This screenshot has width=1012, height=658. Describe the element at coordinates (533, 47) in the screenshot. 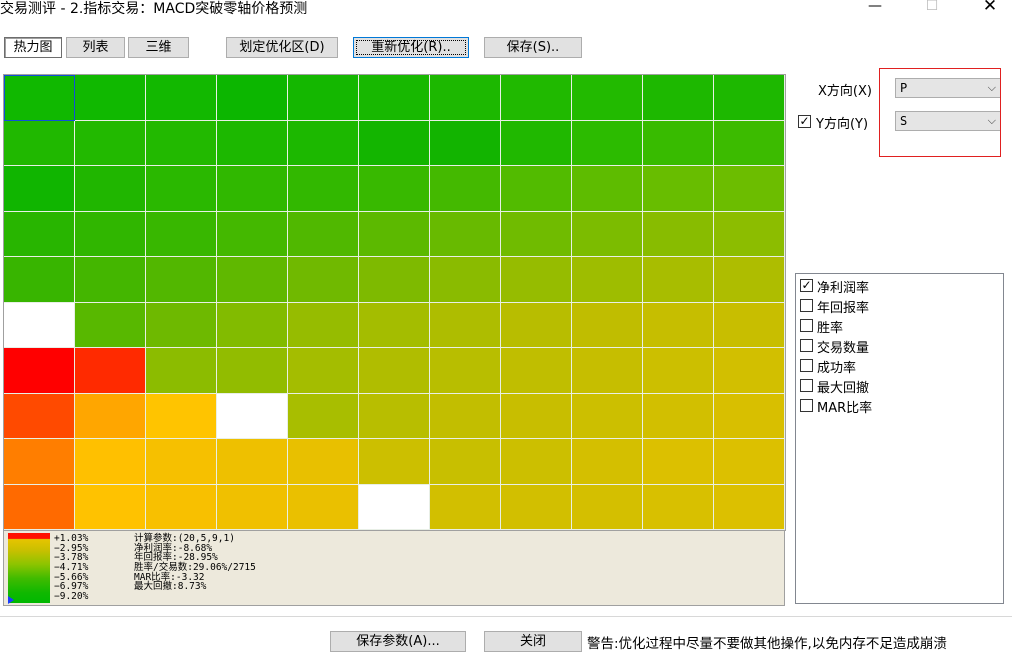

I see `save-button: 保存(S)..` at that location.